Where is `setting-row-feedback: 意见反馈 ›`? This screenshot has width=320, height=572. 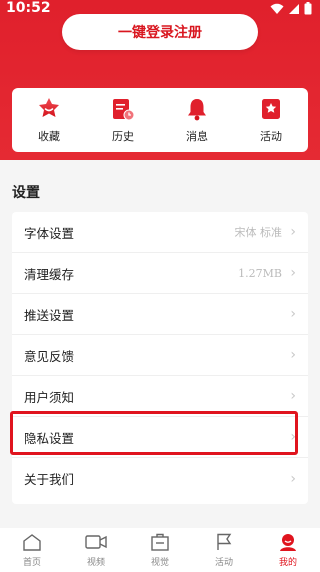 setting-row-feedback: 意见反馈 › is located at coordinates (160, 355).